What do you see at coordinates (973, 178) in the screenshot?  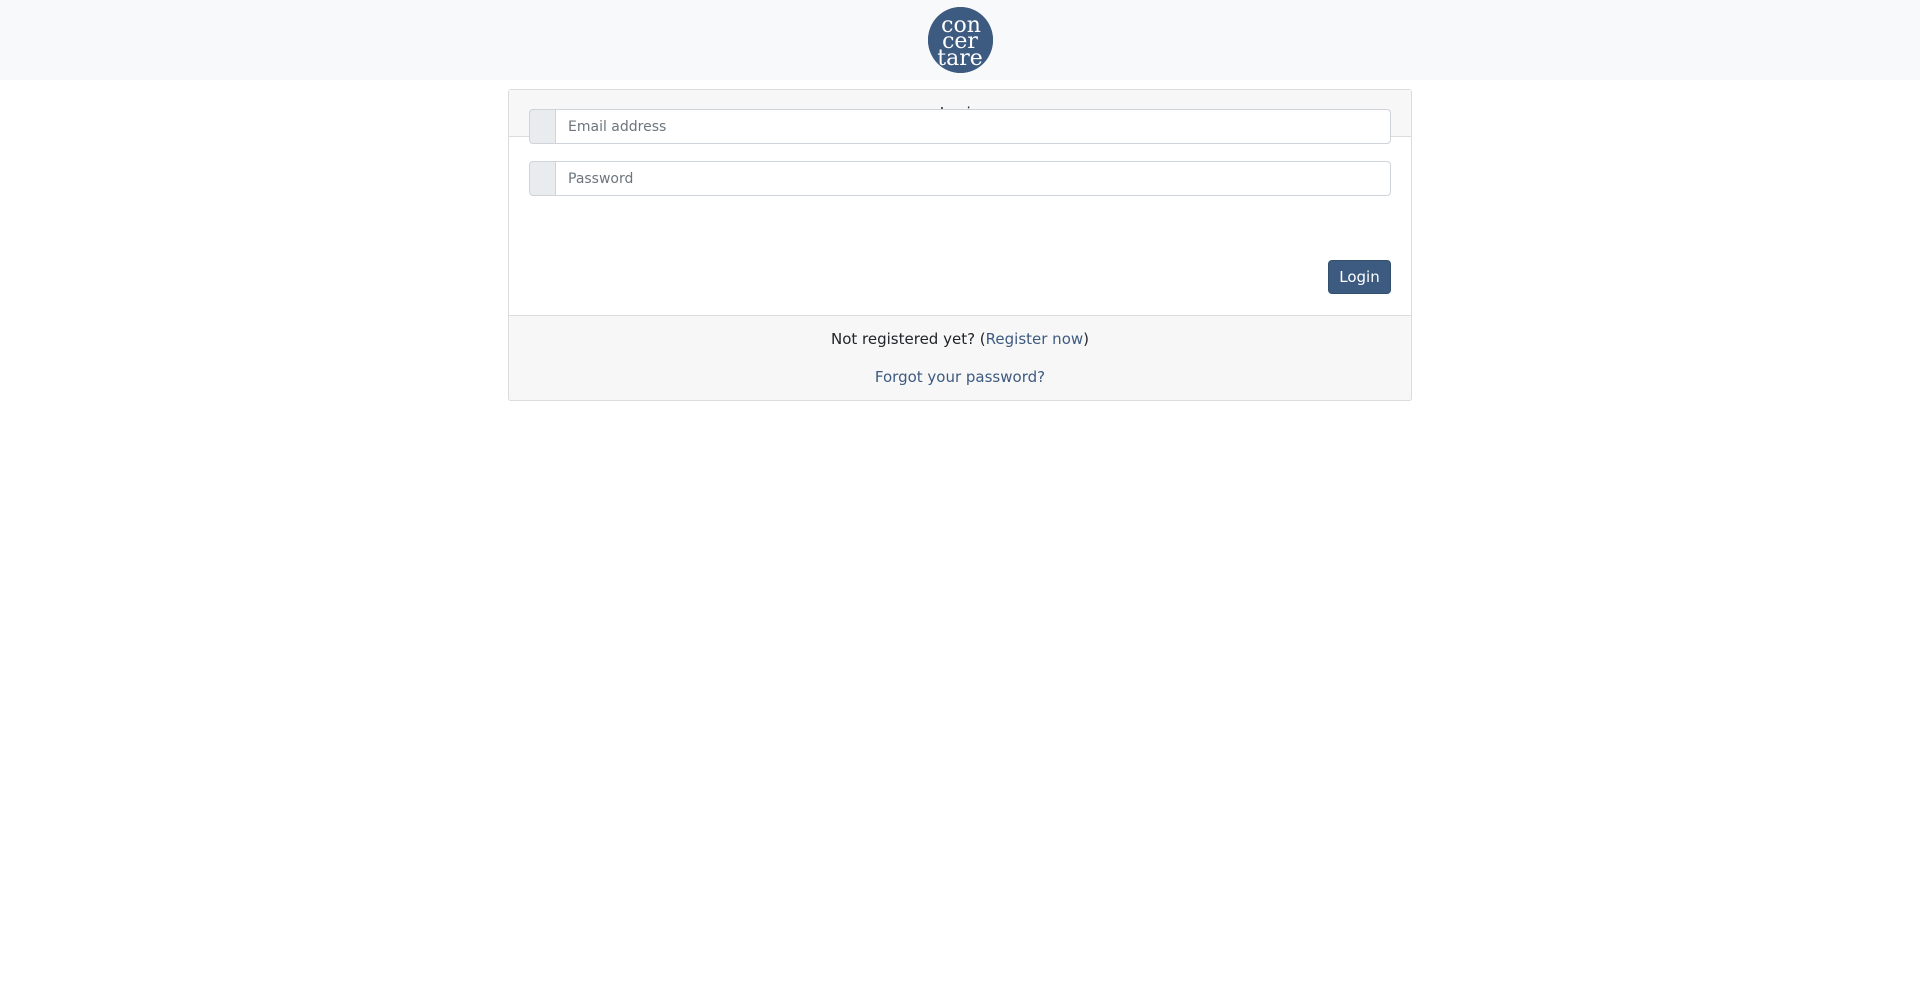 I see `password-field` at bounding box center [973, 178].